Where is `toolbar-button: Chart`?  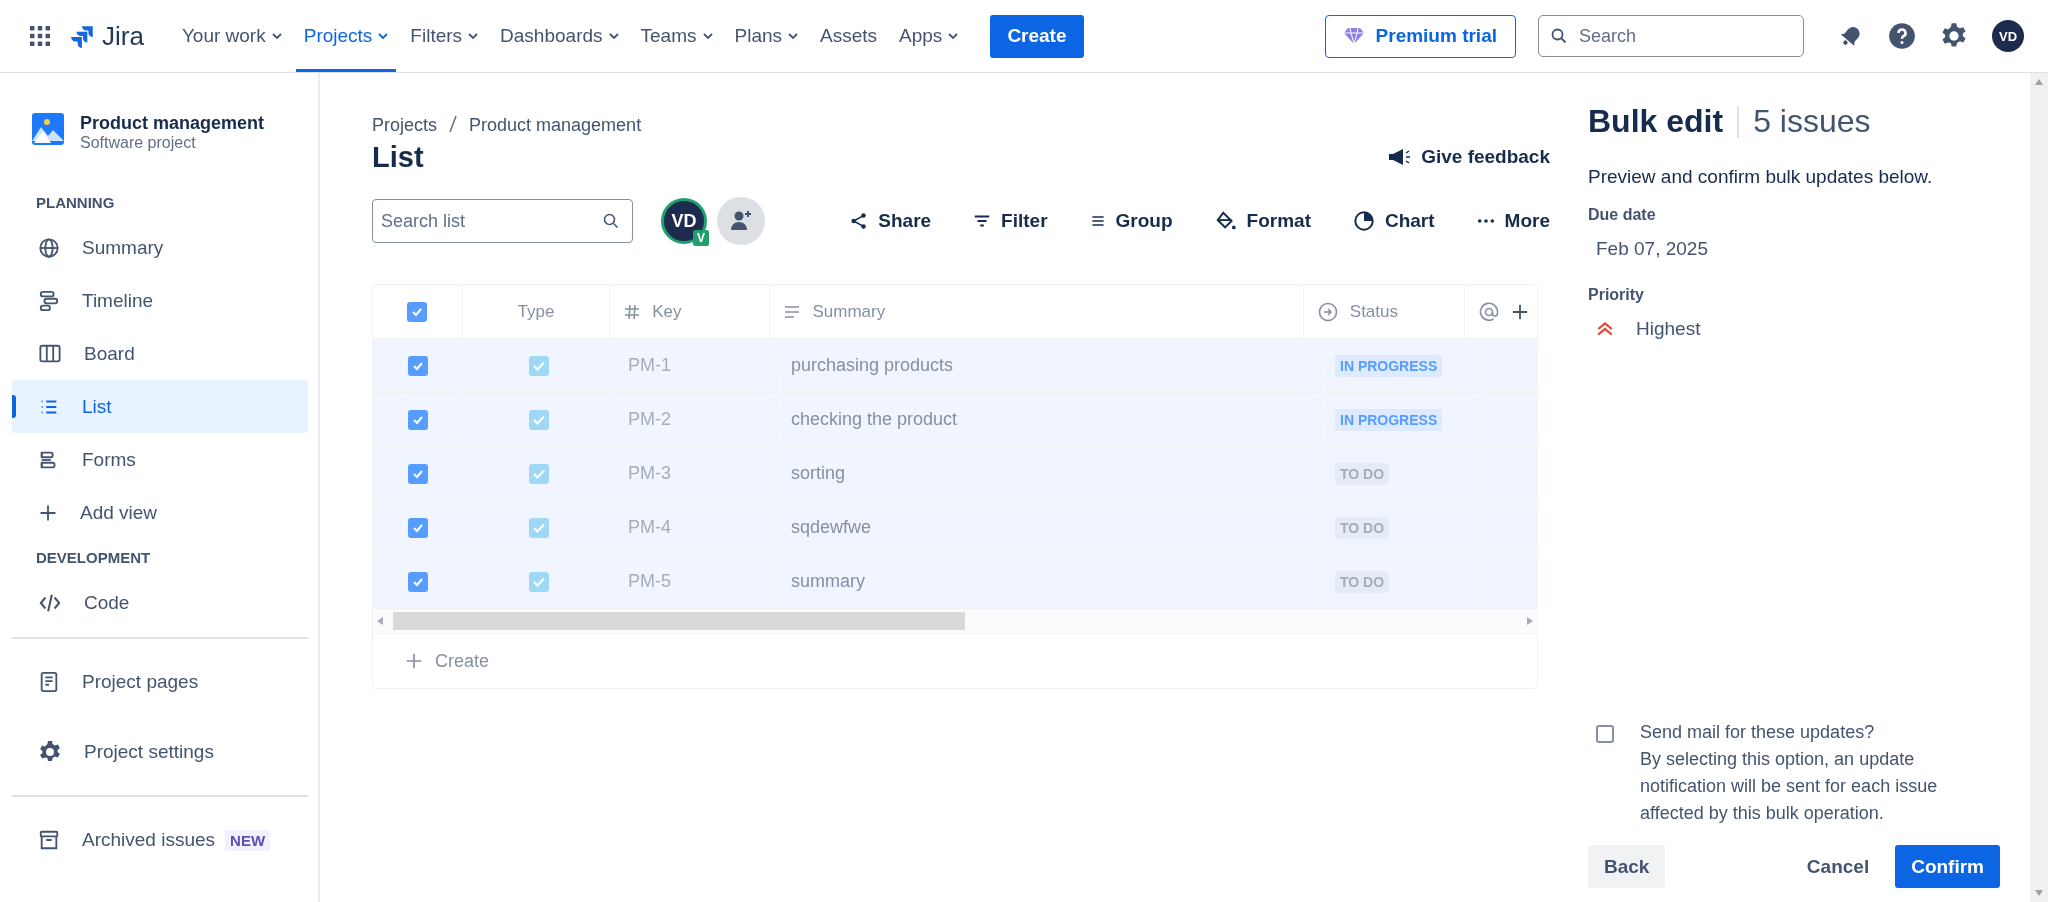
toolbar-button: Chart is located at coordinates (1393, 221).